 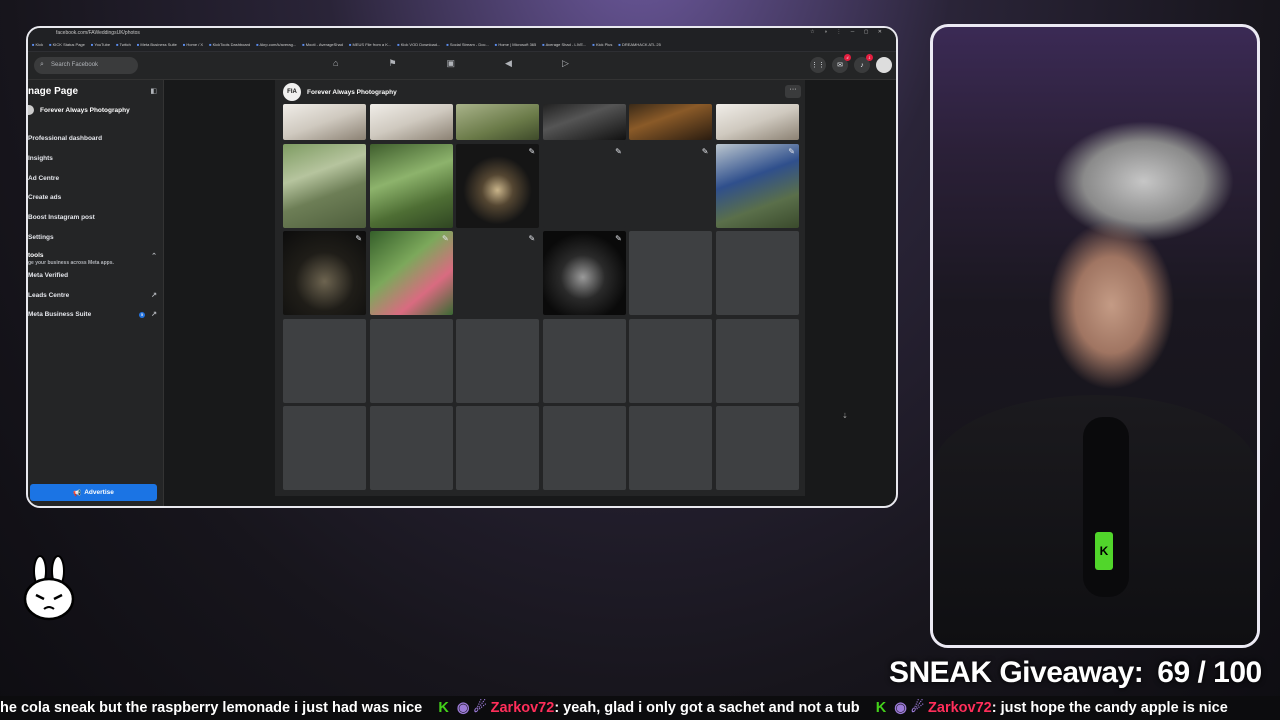 I want to click on bookmark-item: Meta Business Suite, so click(x=156, y=46).